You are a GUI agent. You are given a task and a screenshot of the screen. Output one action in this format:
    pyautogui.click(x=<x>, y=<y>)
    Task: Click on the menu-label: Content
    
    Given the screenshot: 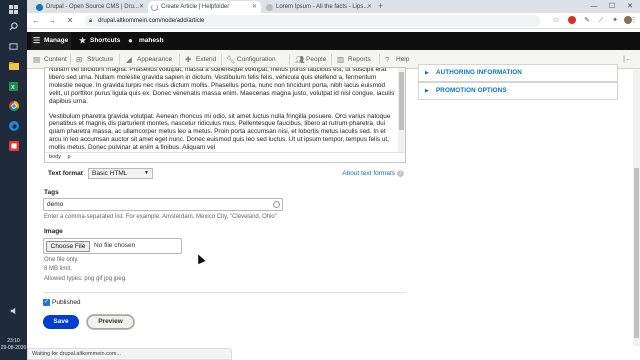 What is the action you would take?
    pyautogui.click(x=55, y=59)
    